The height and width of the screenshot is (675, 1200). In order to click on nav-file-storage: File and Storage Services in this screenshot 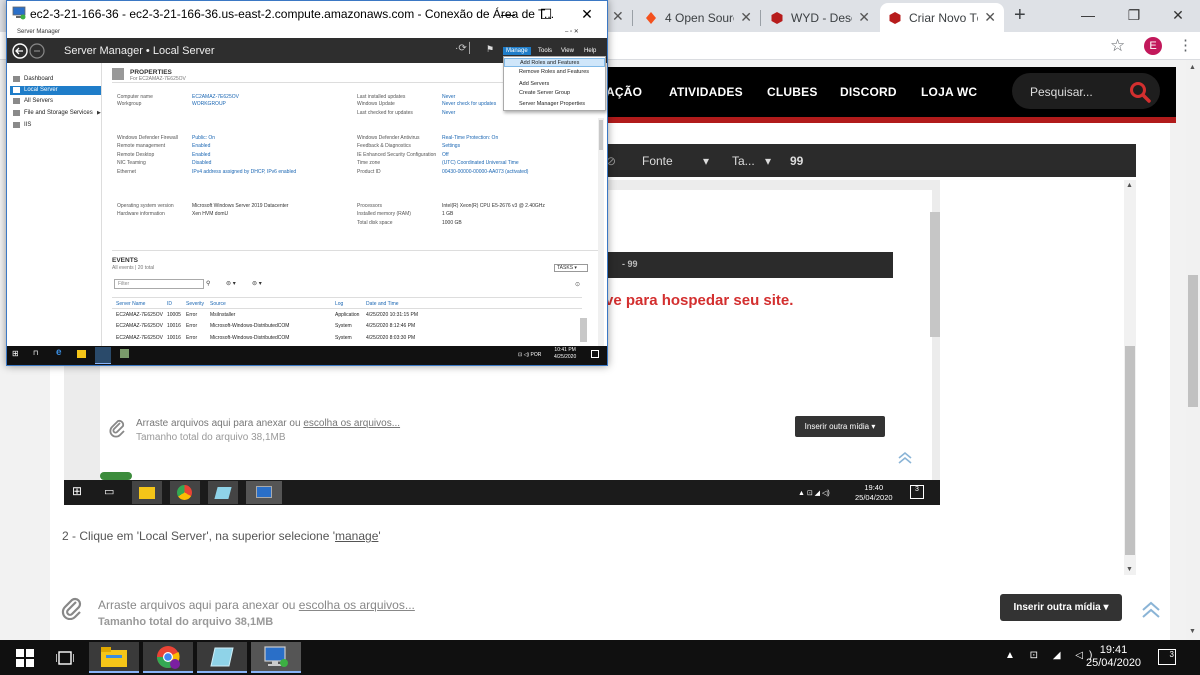, I will do `click(55, 113)`.